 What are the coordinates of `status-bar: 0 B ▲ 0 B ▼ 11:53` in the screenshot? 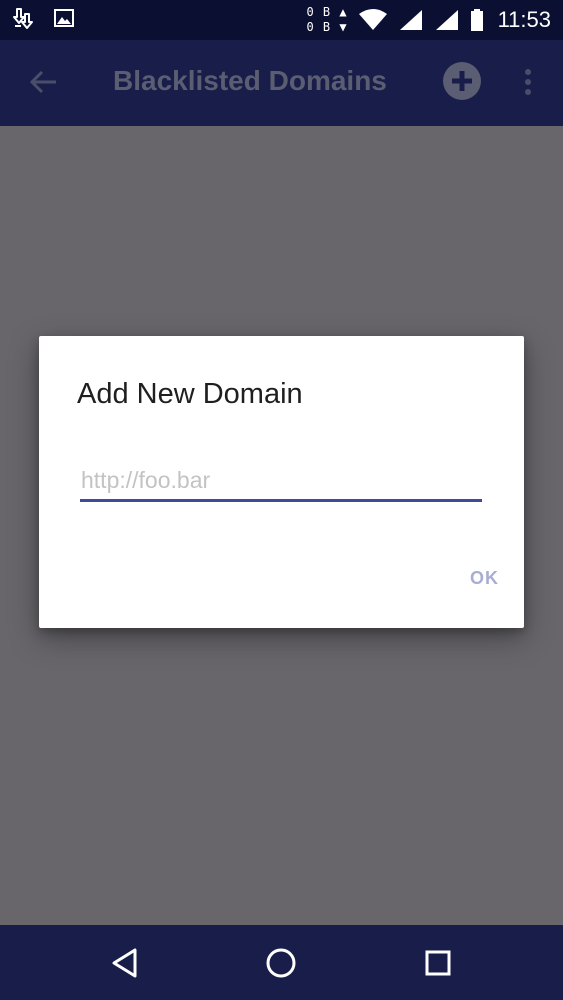 It's located at (281, 20).